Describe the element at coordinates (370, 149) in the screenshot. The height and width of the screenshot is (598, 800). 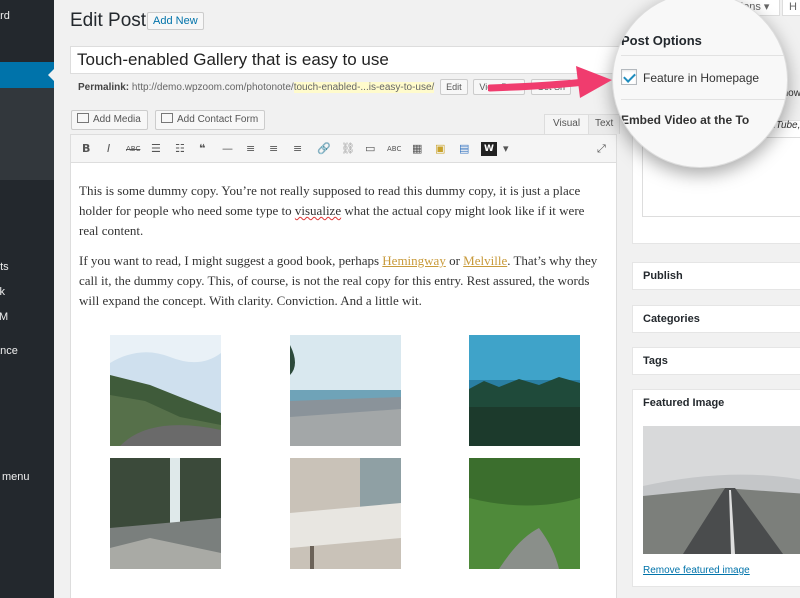
I see `read-more-icon: ▭` at that location.